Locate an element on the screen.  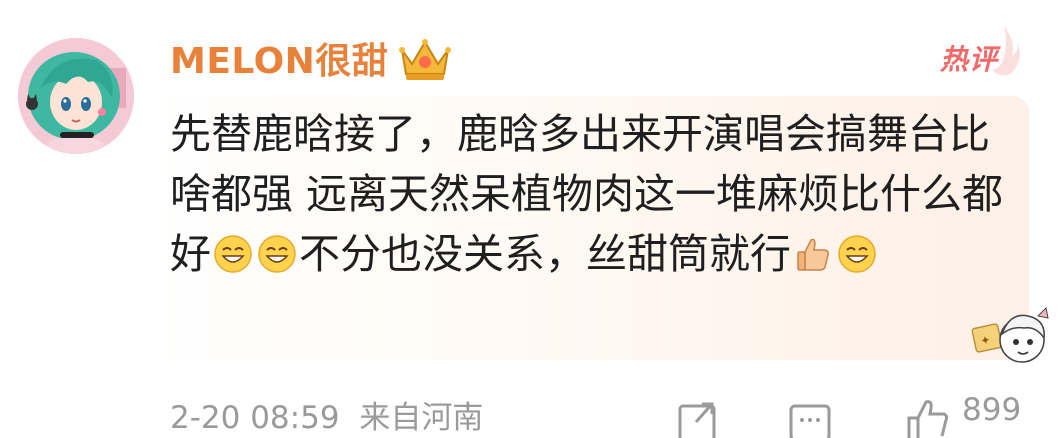
hot-comment-badge: 热评 is located at coordinates (969, 59).